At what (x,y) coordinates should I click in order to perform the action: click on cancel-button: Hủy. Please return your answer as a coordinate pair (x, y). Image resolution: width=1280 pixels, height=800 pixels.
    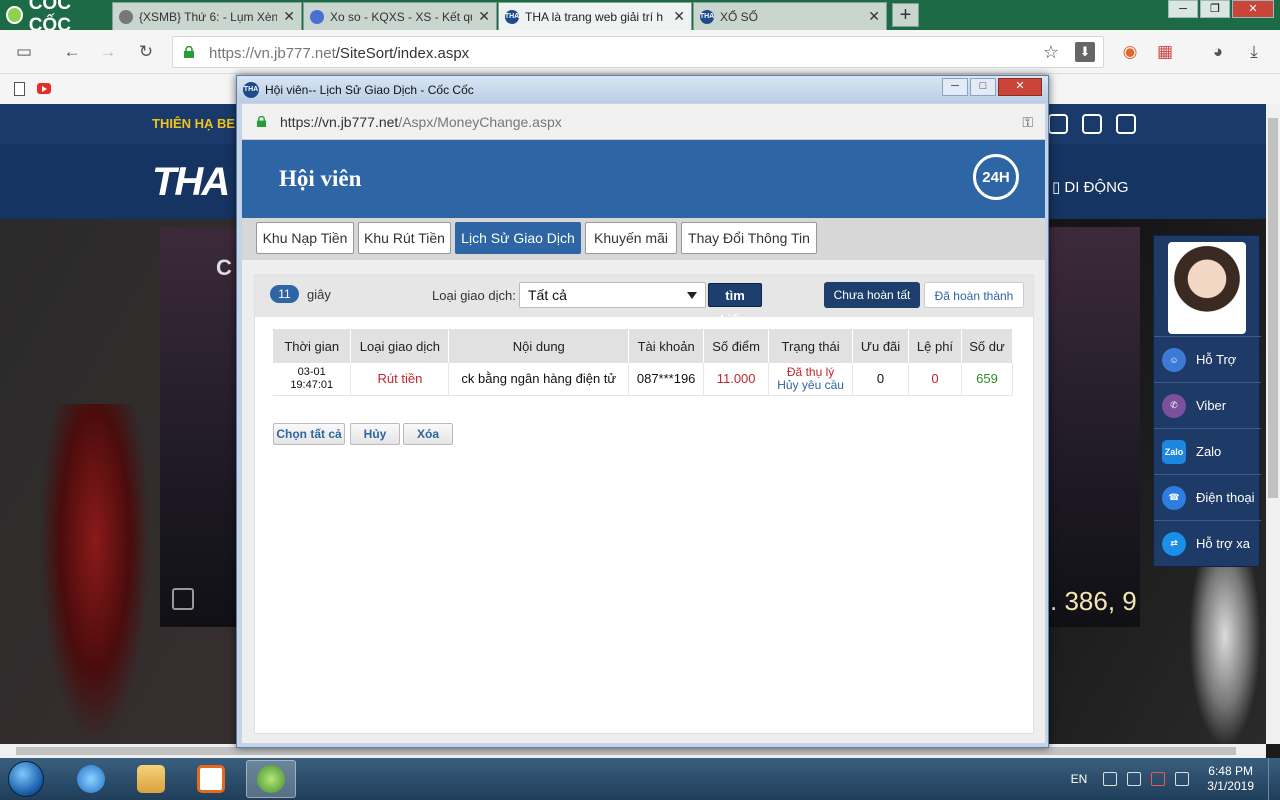
    Looking at the image, I should click on (375, 434).